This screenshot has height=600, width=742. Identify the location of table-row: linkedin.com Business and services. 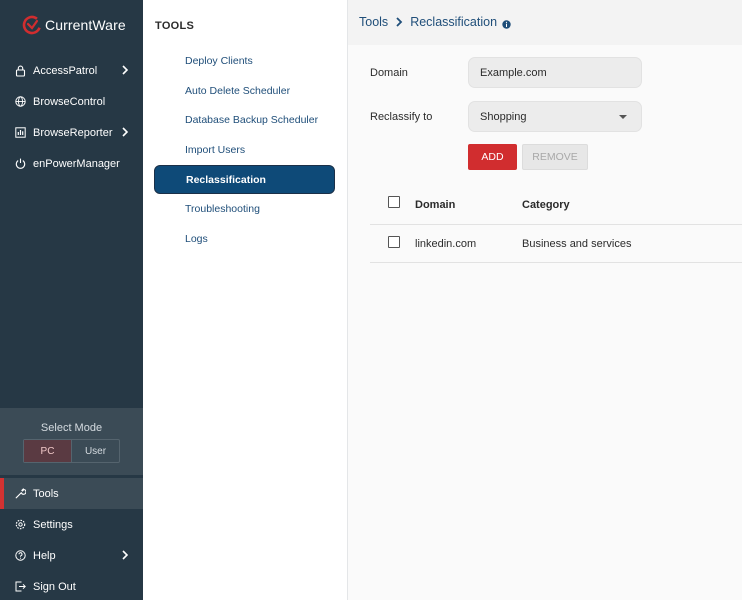
(556, 244).